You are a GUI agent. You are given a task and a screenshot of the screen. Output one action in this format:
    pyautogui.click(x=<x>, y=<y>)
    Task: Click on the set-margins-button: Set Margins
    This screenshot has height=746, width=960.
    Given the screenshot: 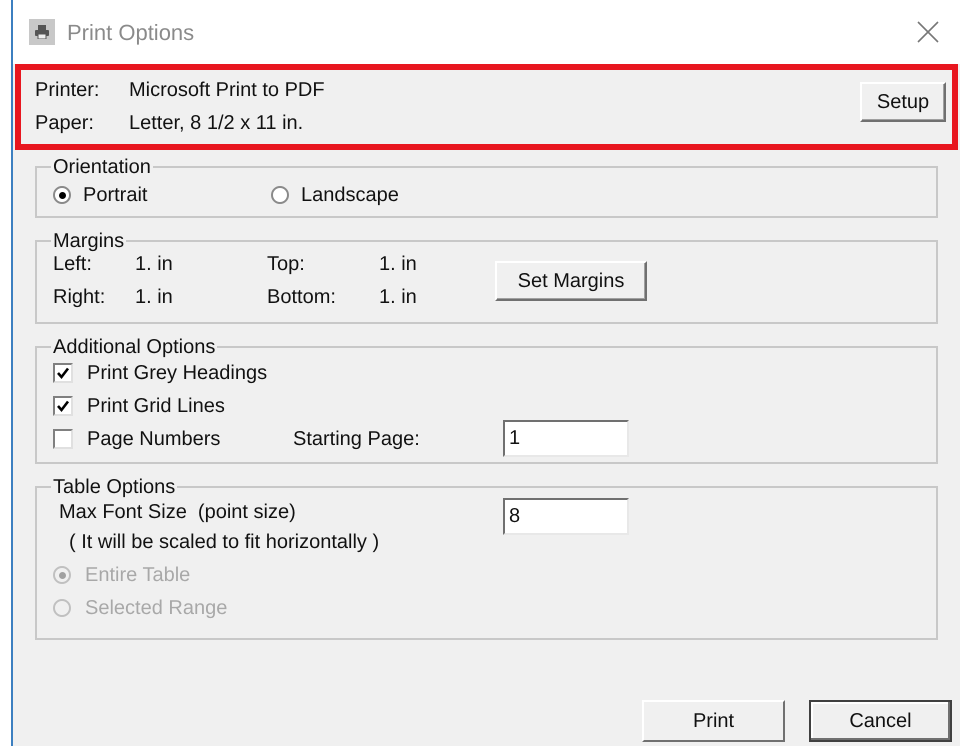 What is the action you would take?
    pyautogui.click(x=571, y=281)
    